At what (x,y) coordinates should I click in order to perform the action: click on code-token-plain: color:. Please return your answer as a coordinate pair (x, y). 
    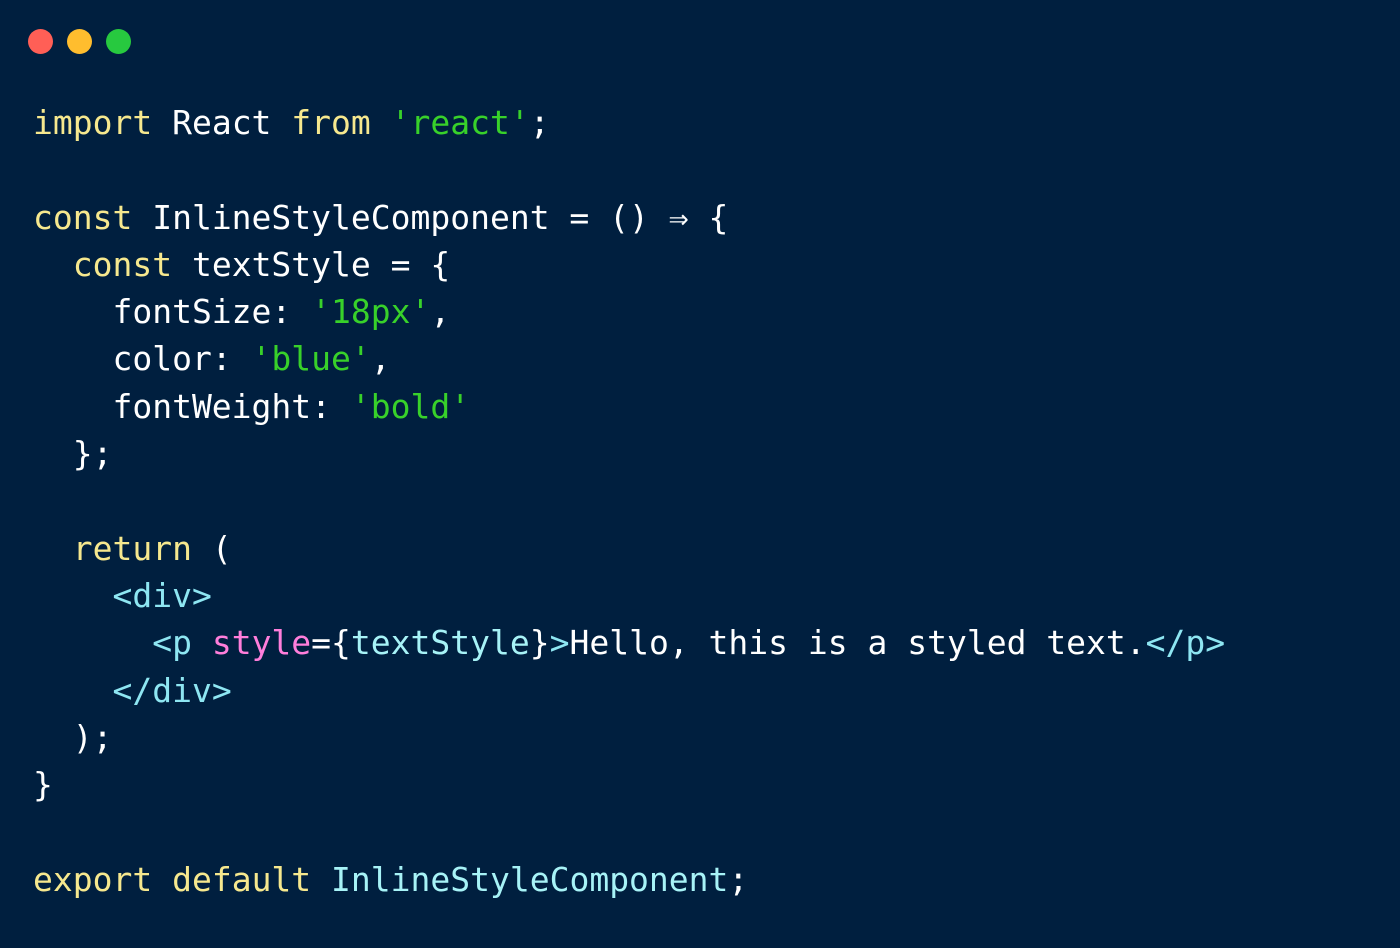
    Looking at the image, I should click on (142, 359).